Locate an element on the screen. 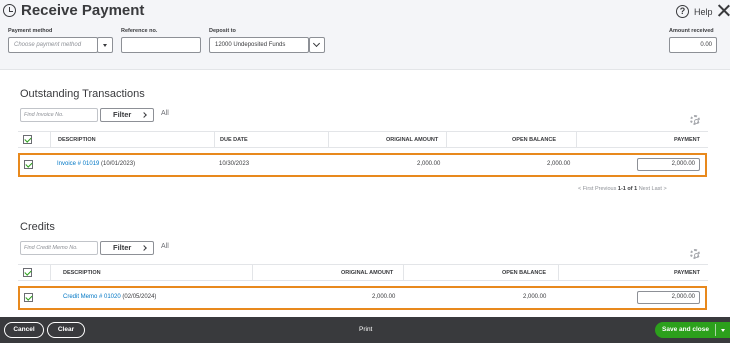 This screenshot has width=730, height=343. deposit-to-select: 12000 Undeposited Funds is located at coordinates (259, 45).